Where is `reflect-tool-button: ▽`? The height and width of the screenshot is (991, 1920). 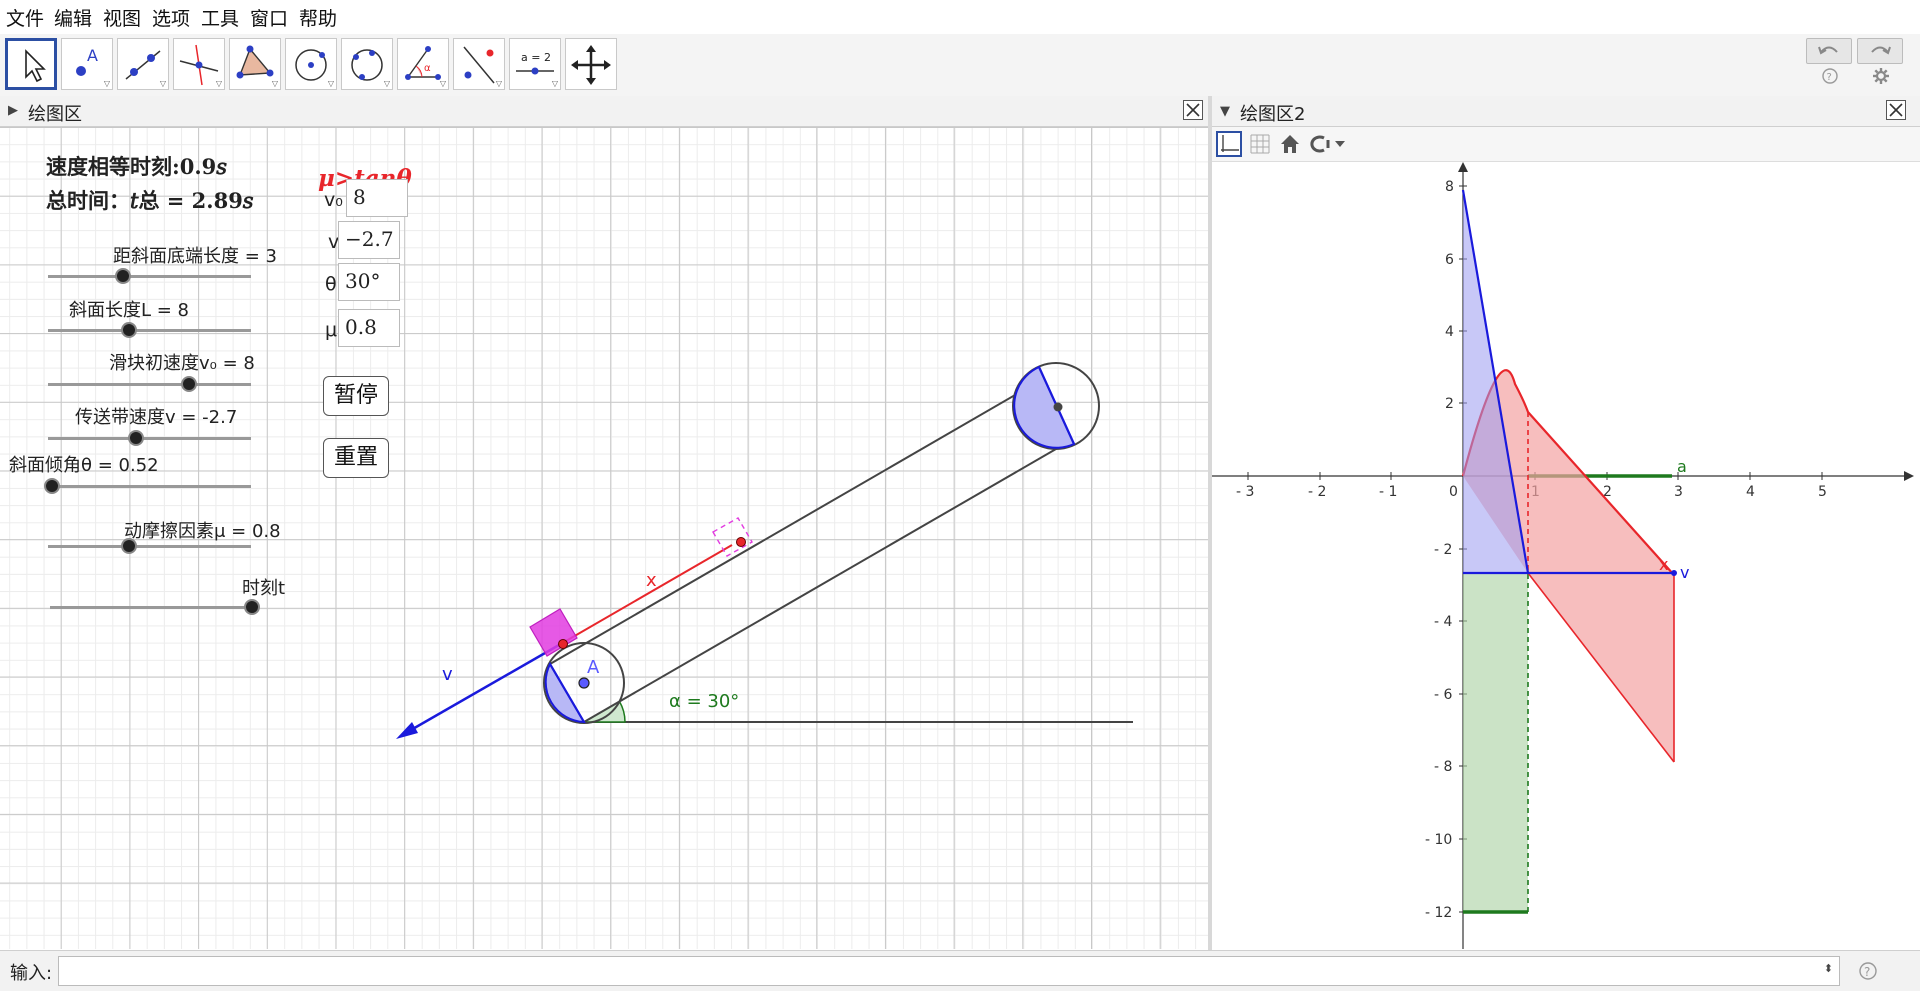 reflect-tool-button: ▽ is located at coordinates (479, 64).